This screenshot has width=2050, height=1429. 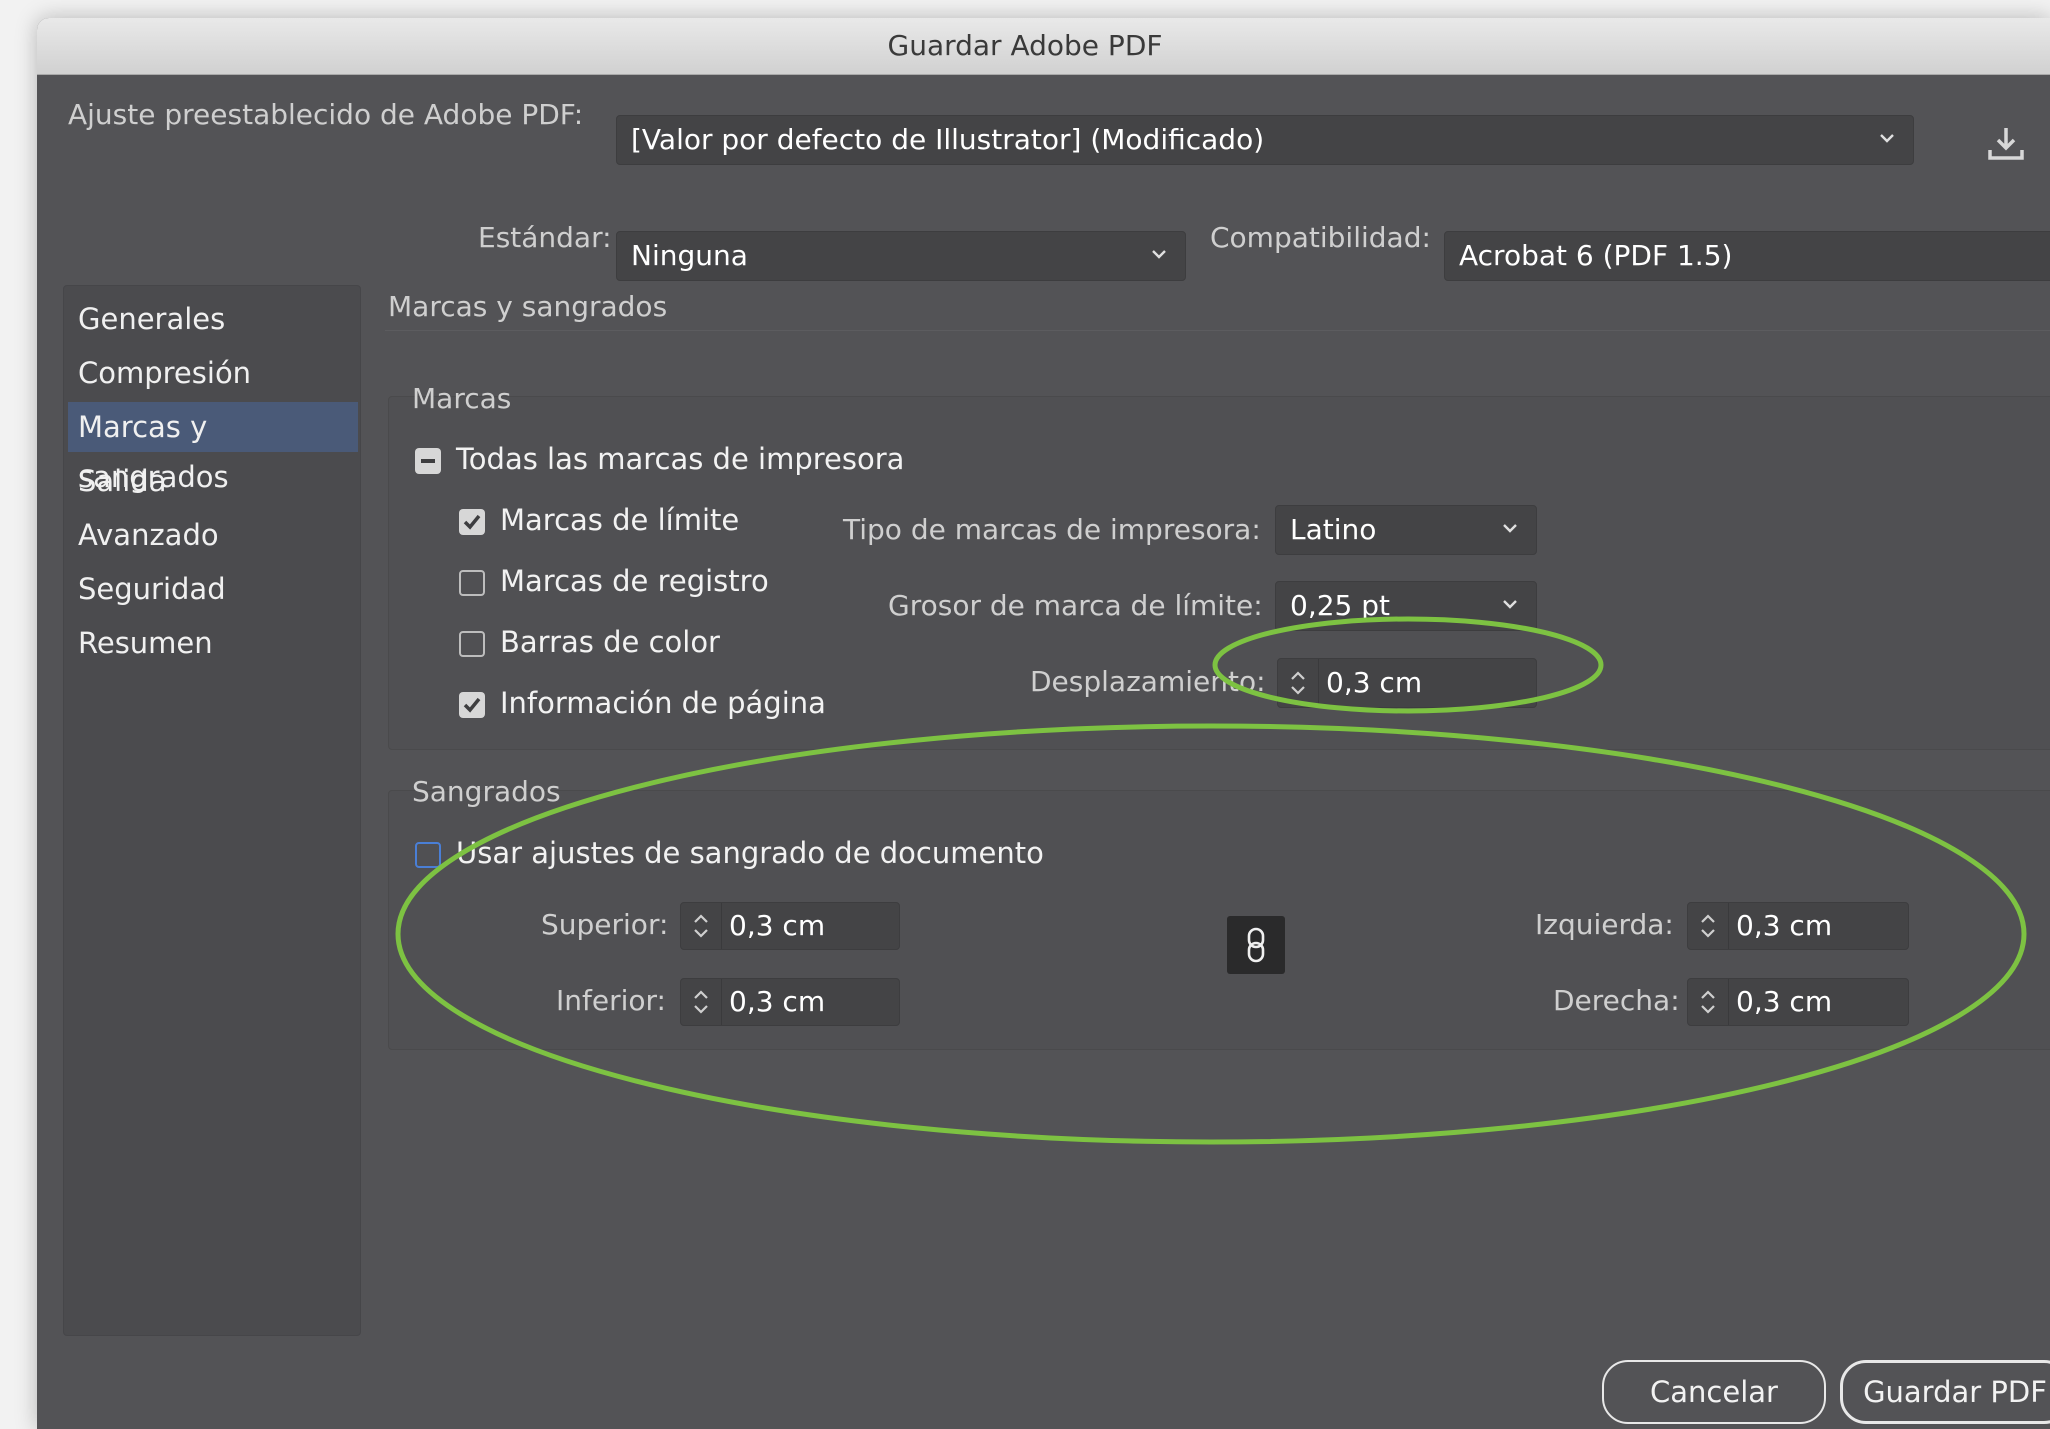 I want to click on page-info-label: Información de página, so click(x=663, y=703).